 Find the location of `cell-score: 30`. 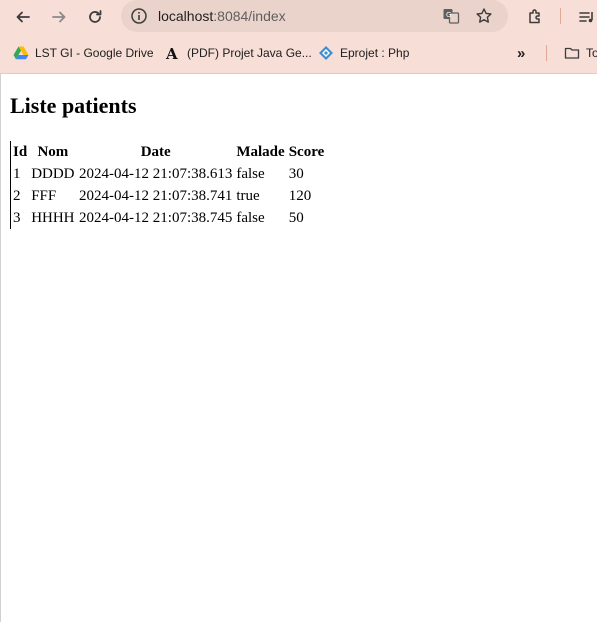

cell-score: 30 is located at coordinates (296, 173).